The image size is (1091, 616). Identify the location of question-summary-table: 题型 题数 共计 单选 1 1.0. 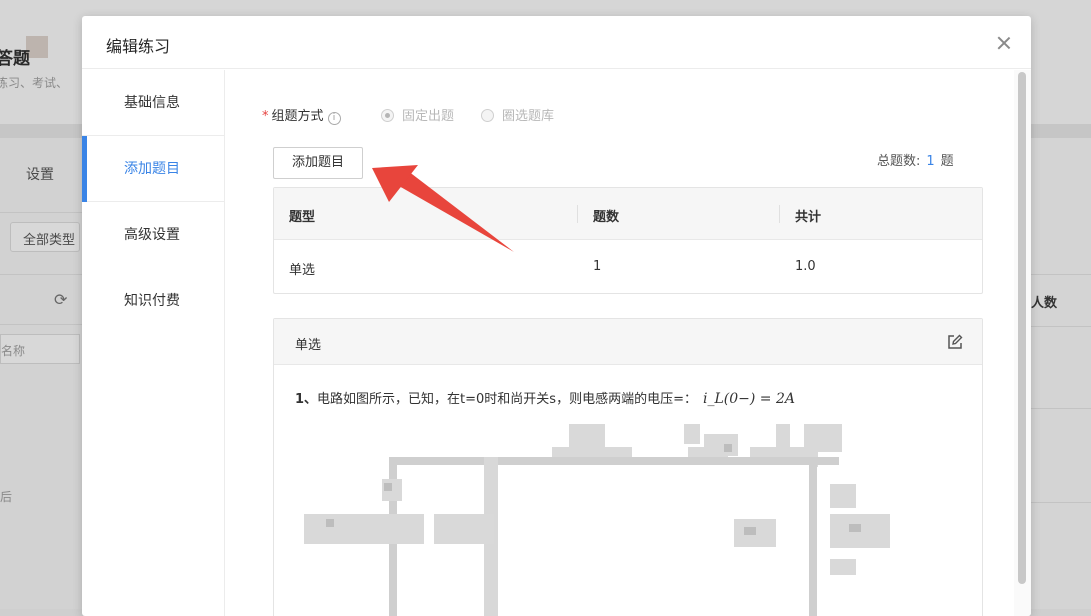
(628, 240).